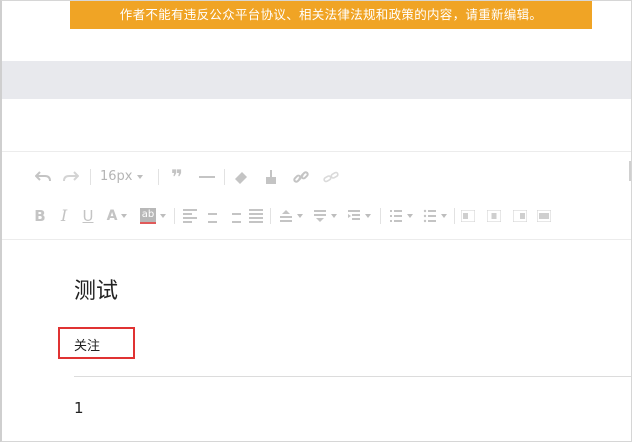  Describe the element at coordinates (71, 177) in the screenshot. I see `redo-icon` at that location.